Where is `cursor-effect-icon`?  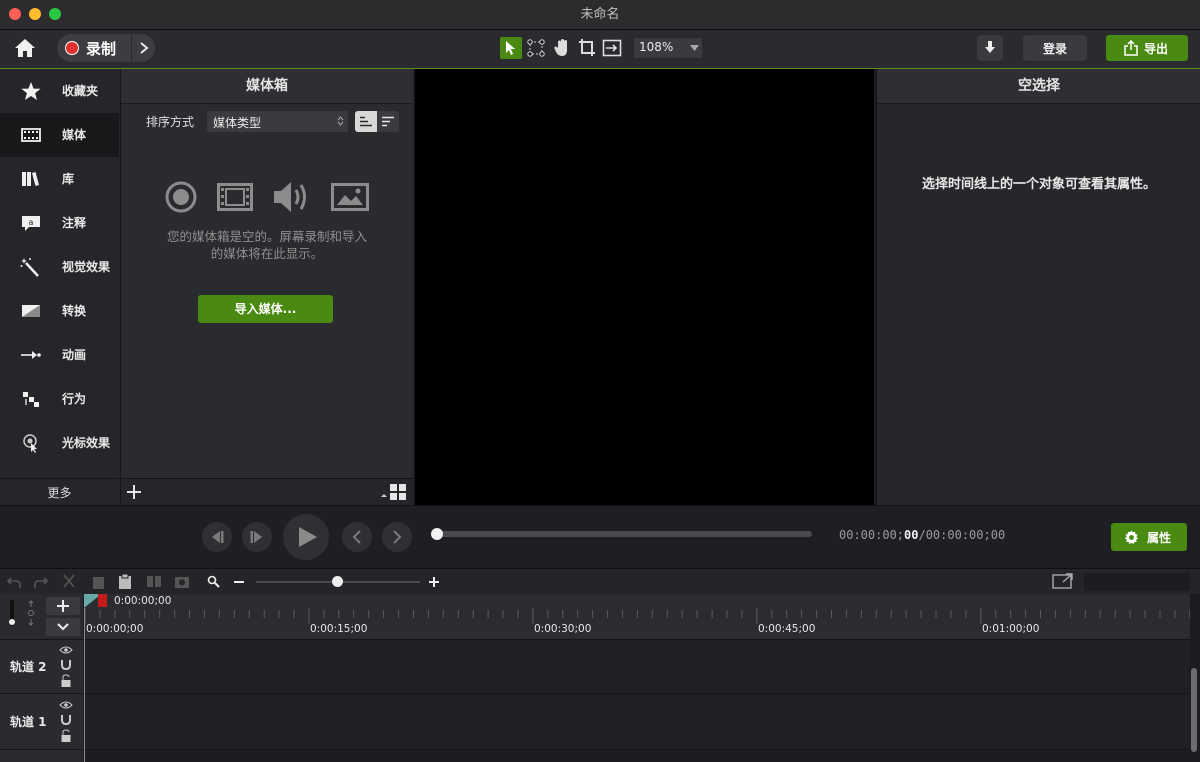
cursor-effect-icon is located at coordinates (30, 443).